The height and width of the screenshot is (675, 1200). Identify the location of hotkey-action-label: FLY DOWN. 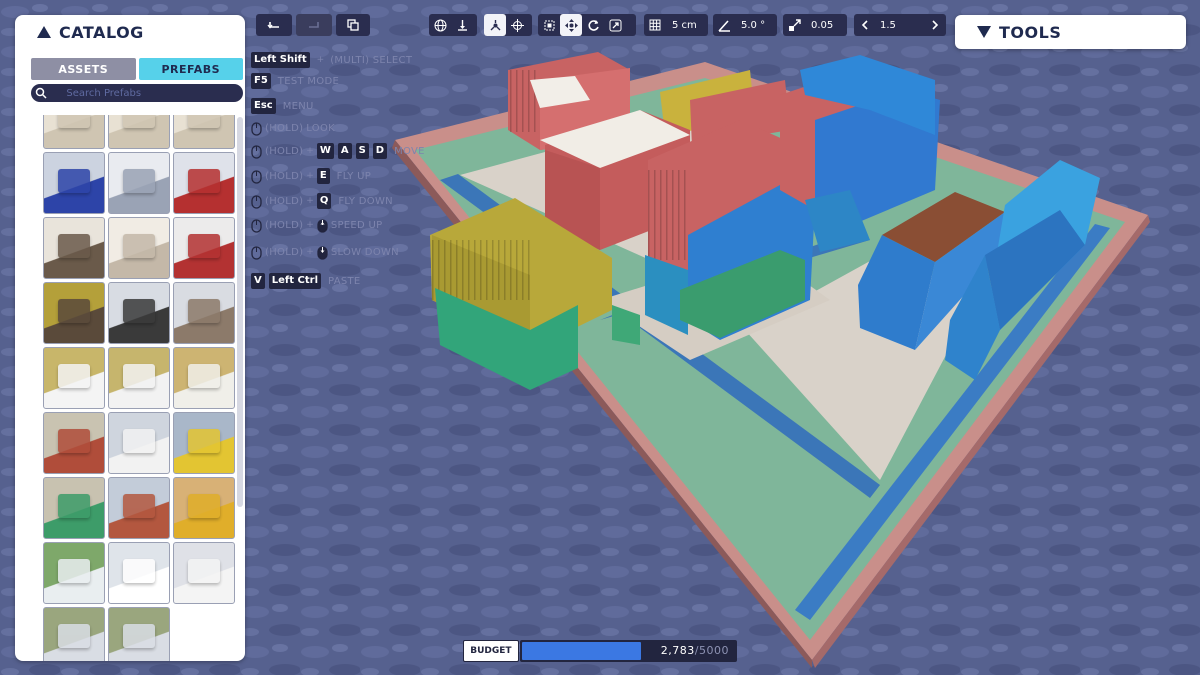
(365, 201).